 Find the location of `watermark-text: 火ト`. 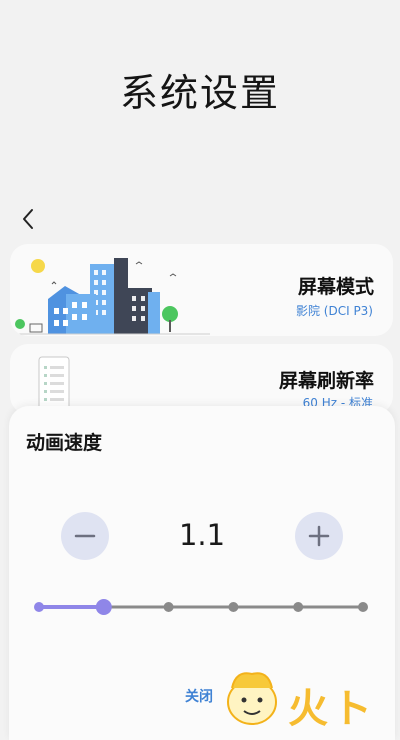

watermark-text: 火ト is located at coordinates (332, 709).